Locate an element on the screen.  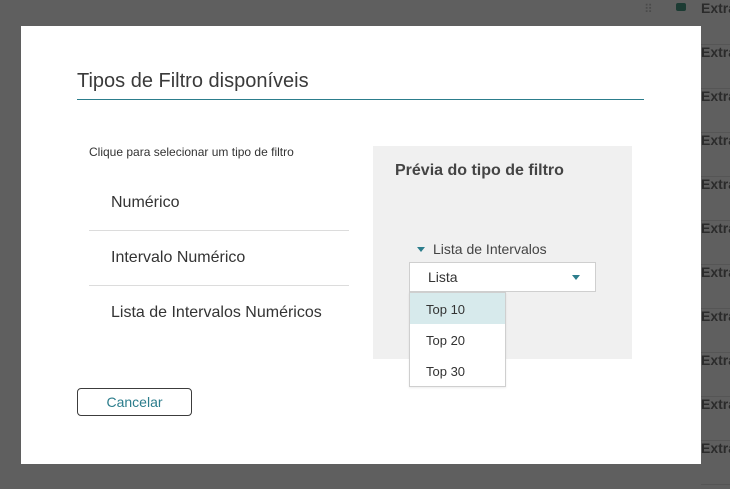
filter-type-label: Numérico is located at coordinates (145, 202).